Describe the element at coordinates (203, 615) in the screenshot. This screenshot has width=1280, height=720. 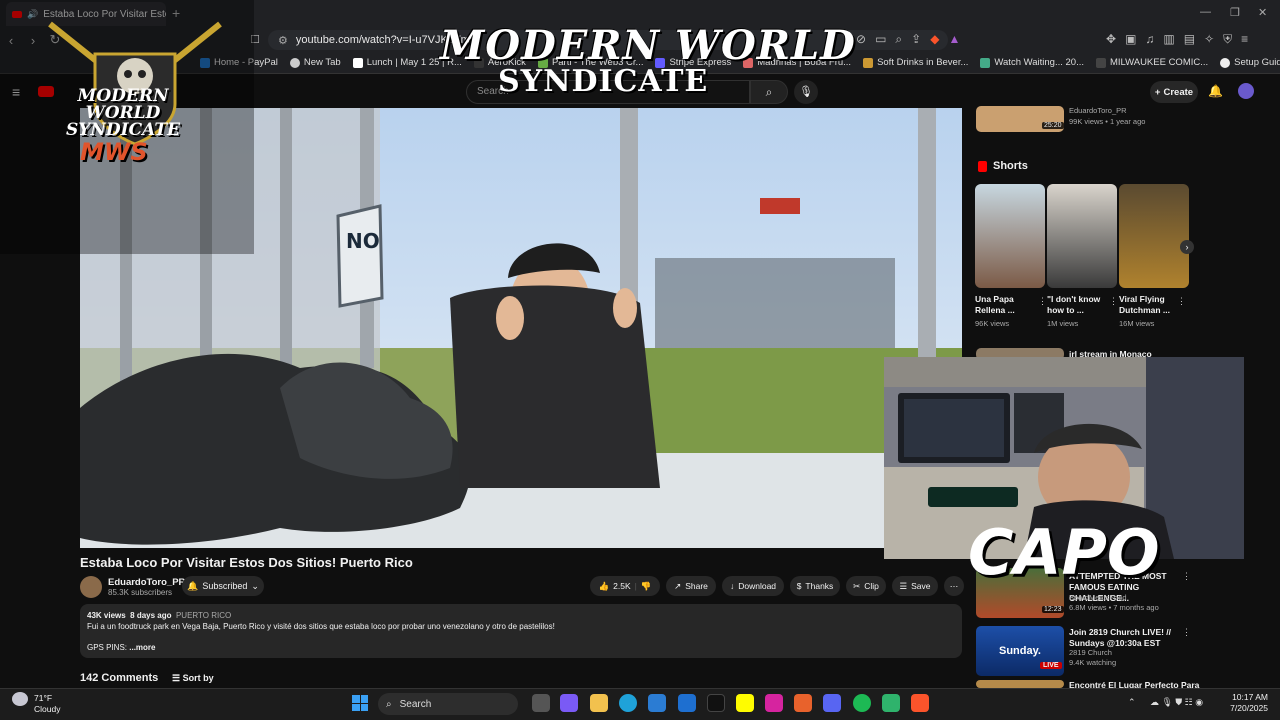
I see `location-tag: PUERTO RICO` at that location.